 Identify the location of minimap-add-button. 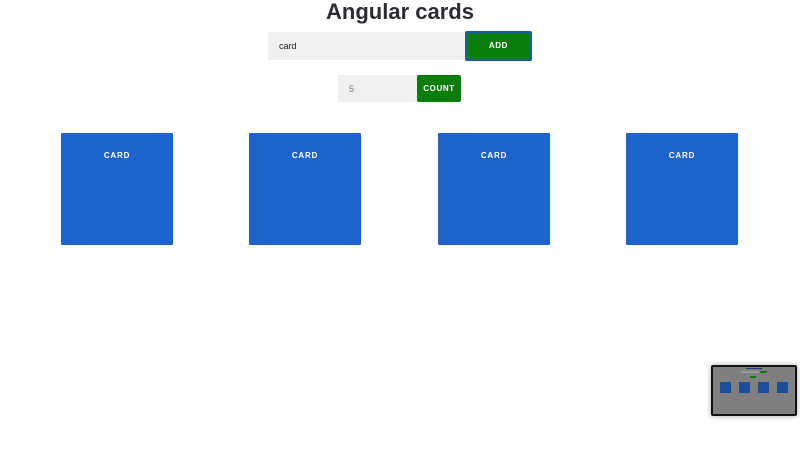
(763, 372).